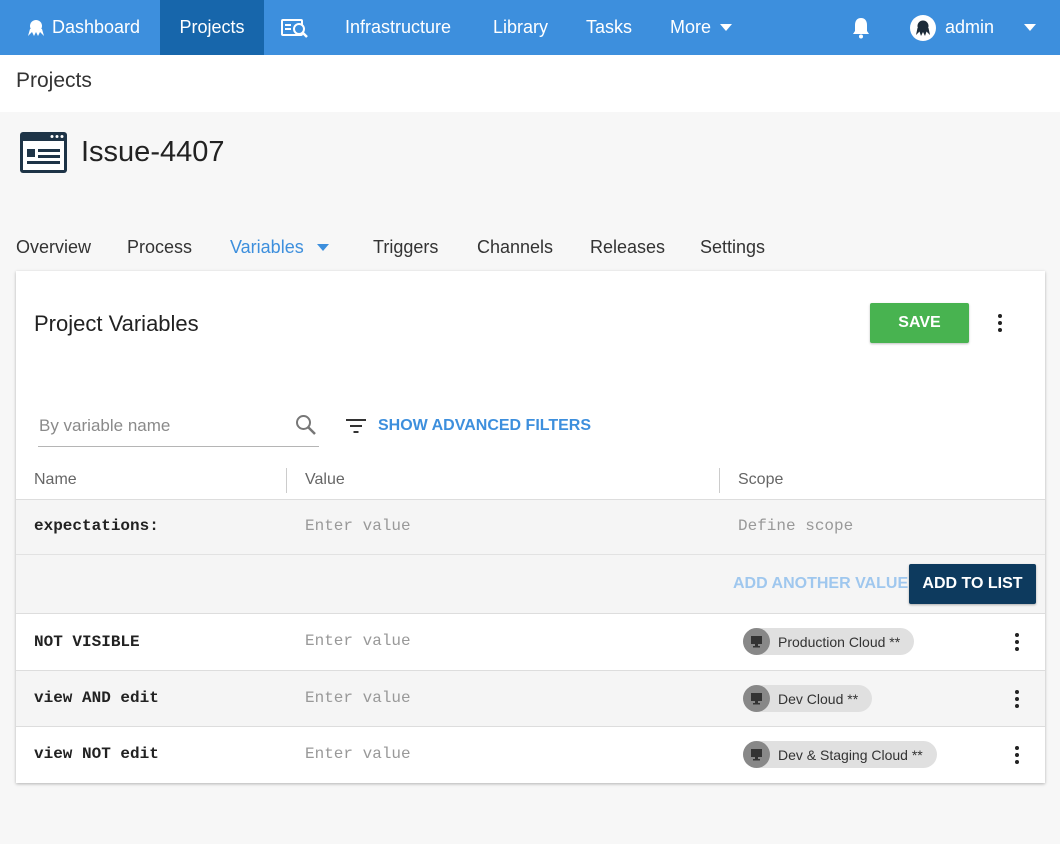 The height and width of the screenshot is (844, 1060). Describe the element at coordinates (850, 754) in the screenshot. I see `scope-chip-label: Dev & Staging Cloud **` at that location.